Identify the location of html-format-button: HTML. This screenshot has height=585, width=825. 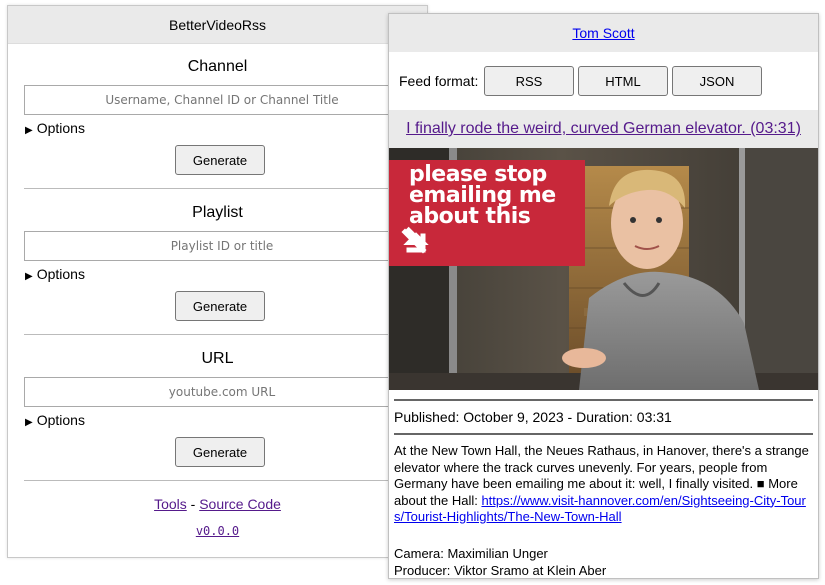
(623, 81).